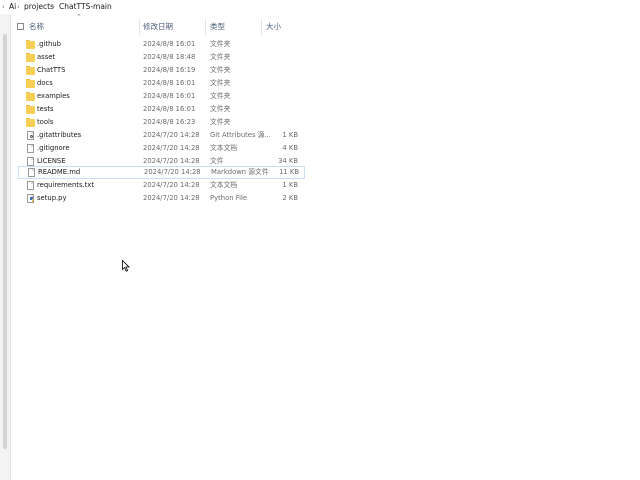 This screenshot has width=640, height=480. I want to click on scrollbar-track, so click(5, 247).